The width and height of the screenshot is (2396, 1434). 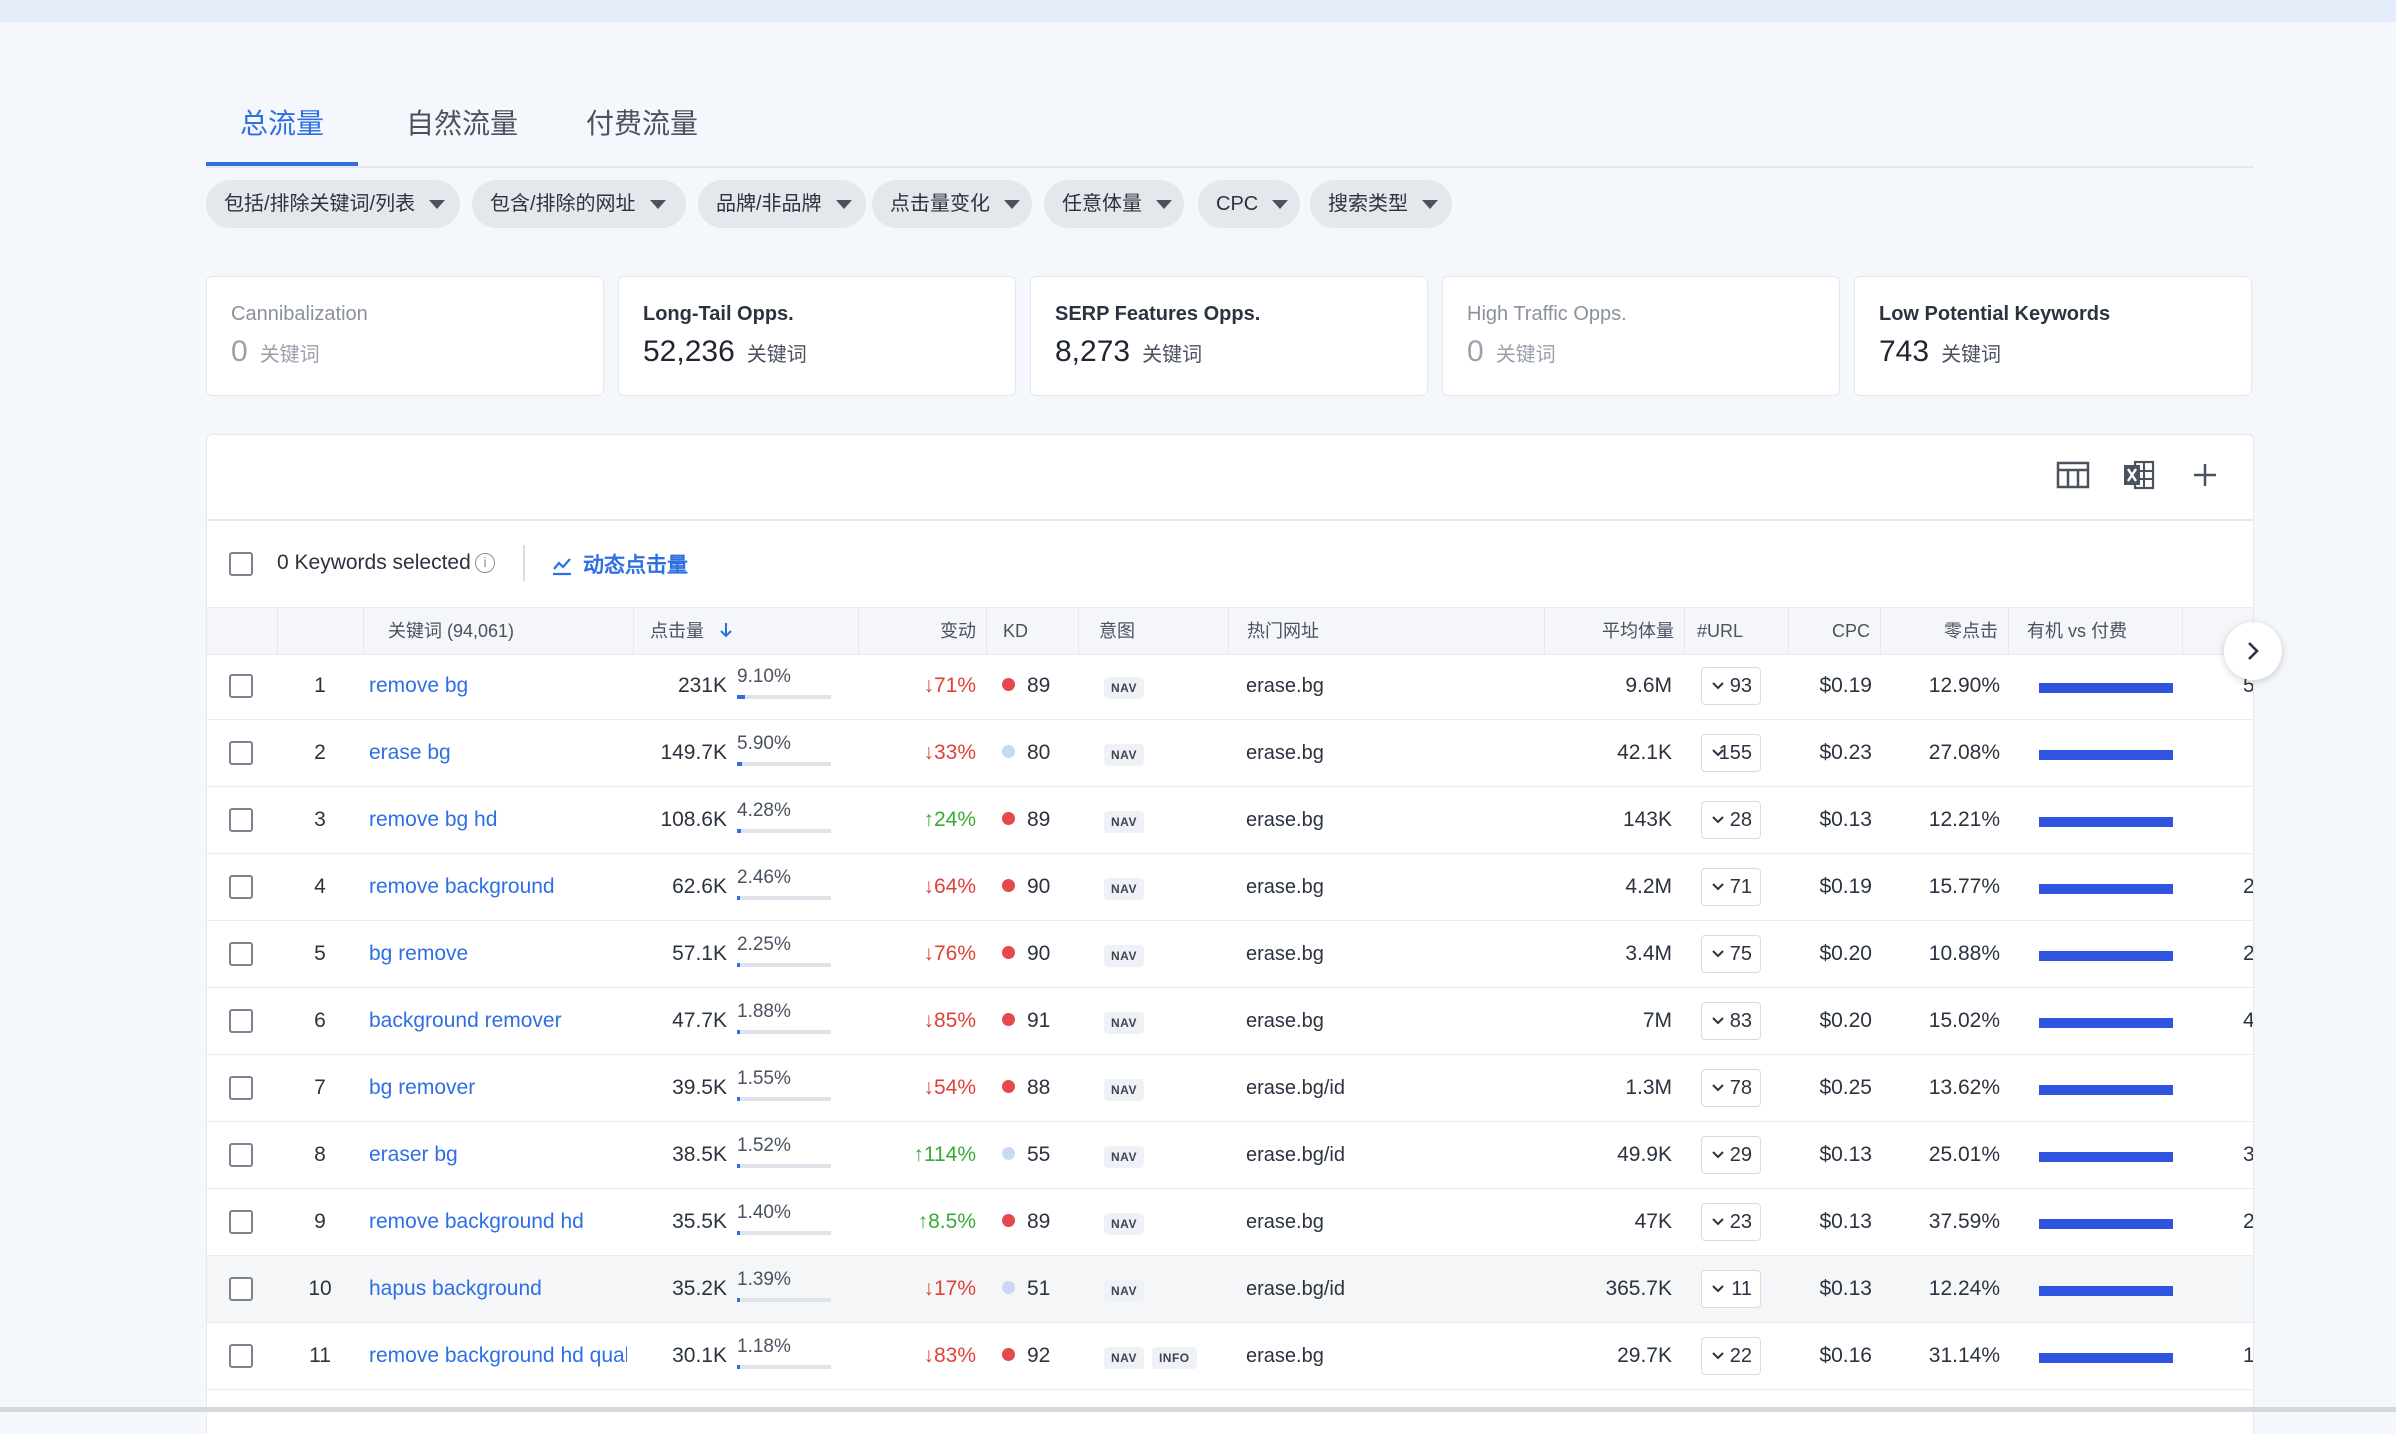 What do you see at coordinates (922, 631) in the screenshot?
I see `header-change: 变动` at bounding box center [922, 631].